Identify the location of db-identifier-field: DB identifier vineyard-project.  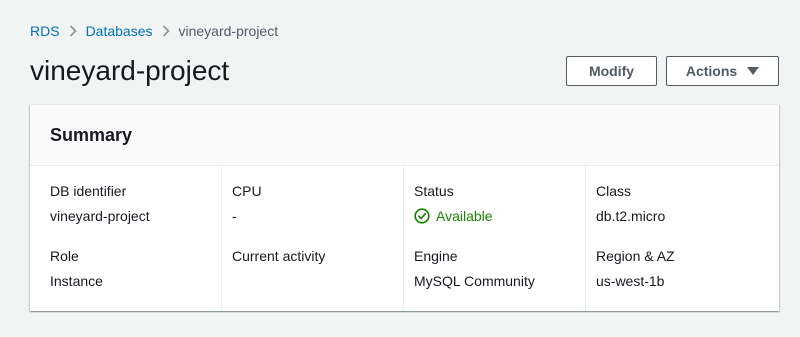
(135, 214).